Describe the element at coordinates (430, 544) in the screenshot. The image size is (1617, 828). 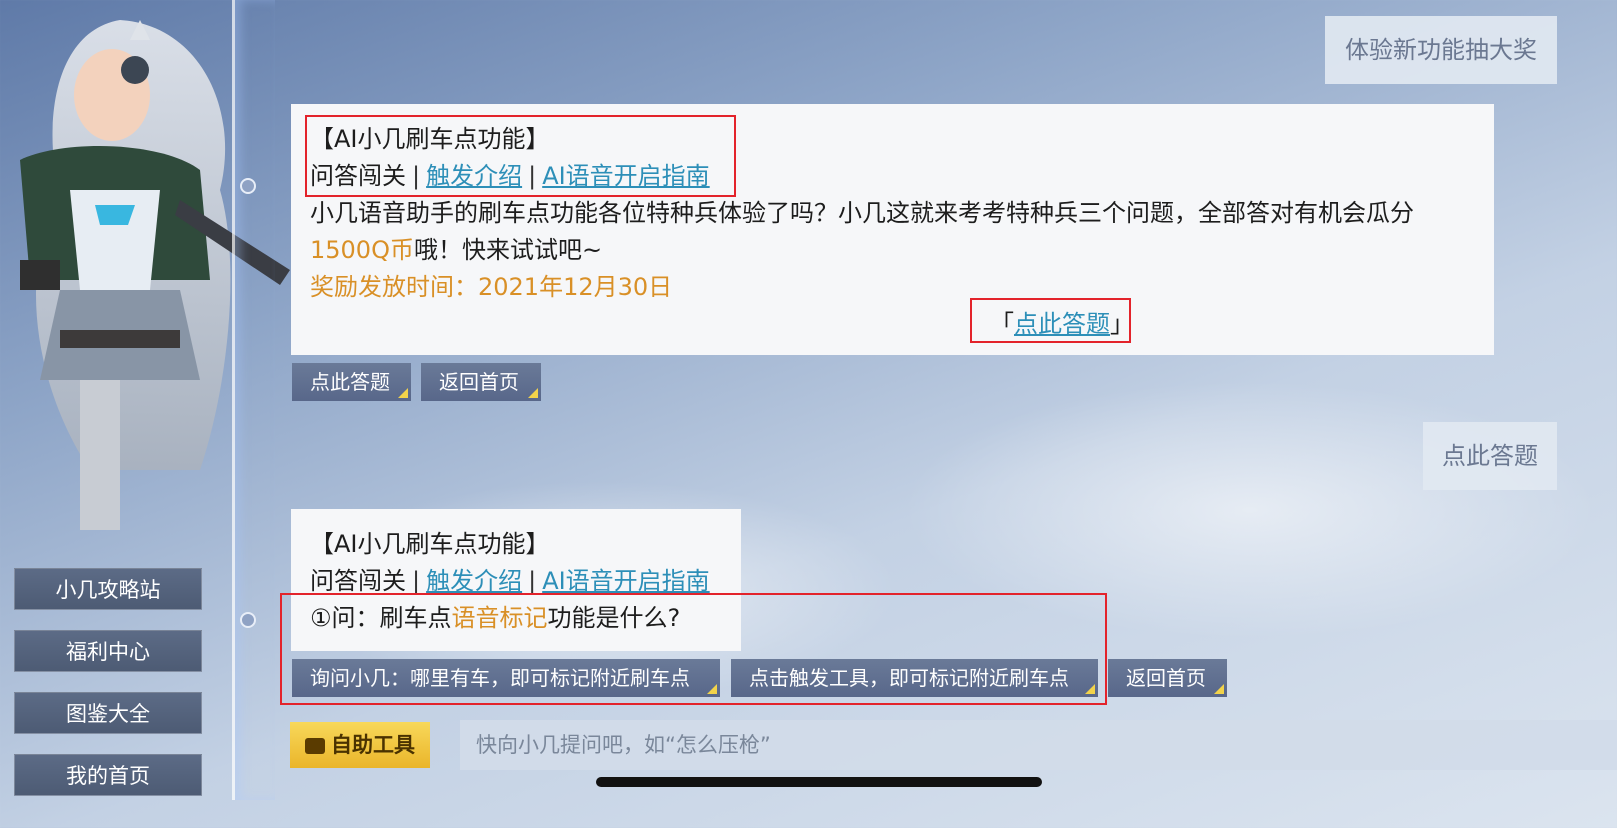
I see `message-title: 【AI小几刷车点功能】` at that location.